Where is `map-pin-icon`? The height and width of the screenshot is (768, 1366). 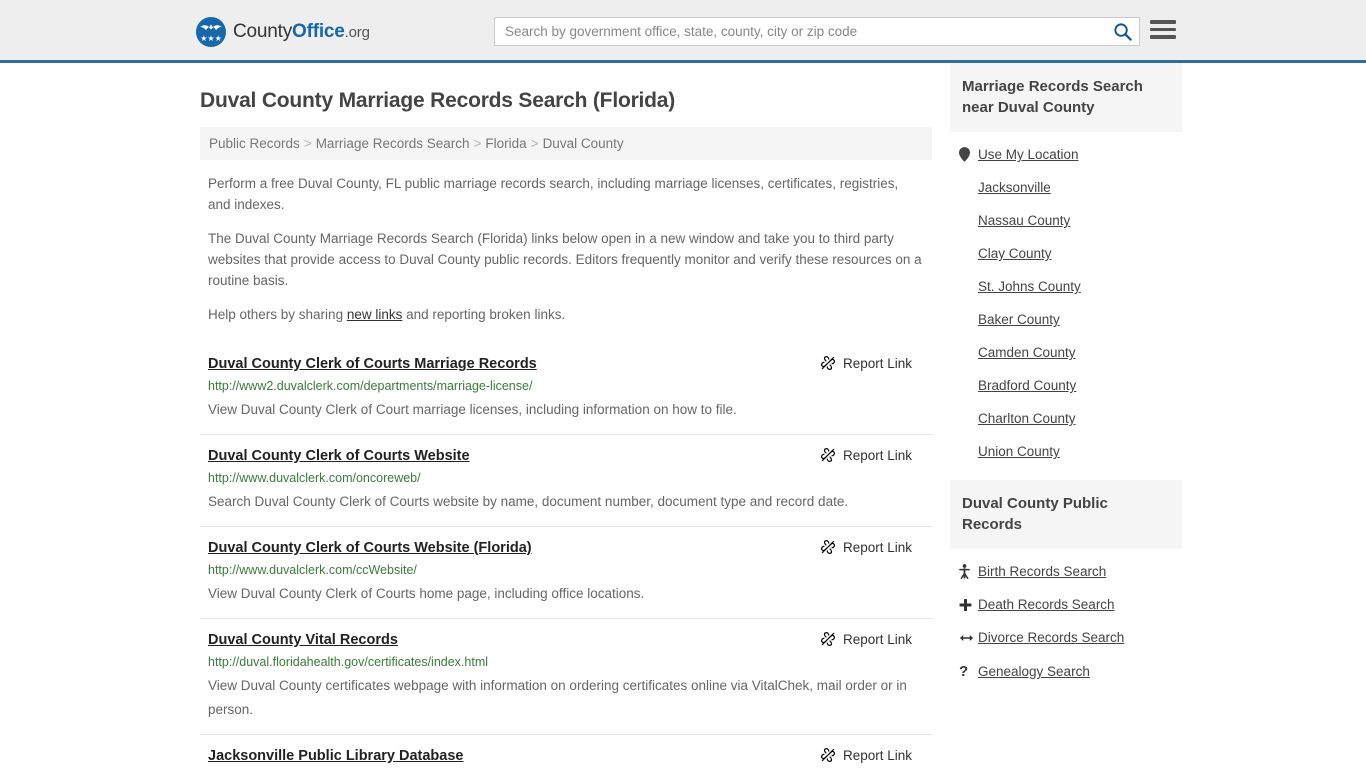
map-pin-icon is located at coordinates (968, 154).